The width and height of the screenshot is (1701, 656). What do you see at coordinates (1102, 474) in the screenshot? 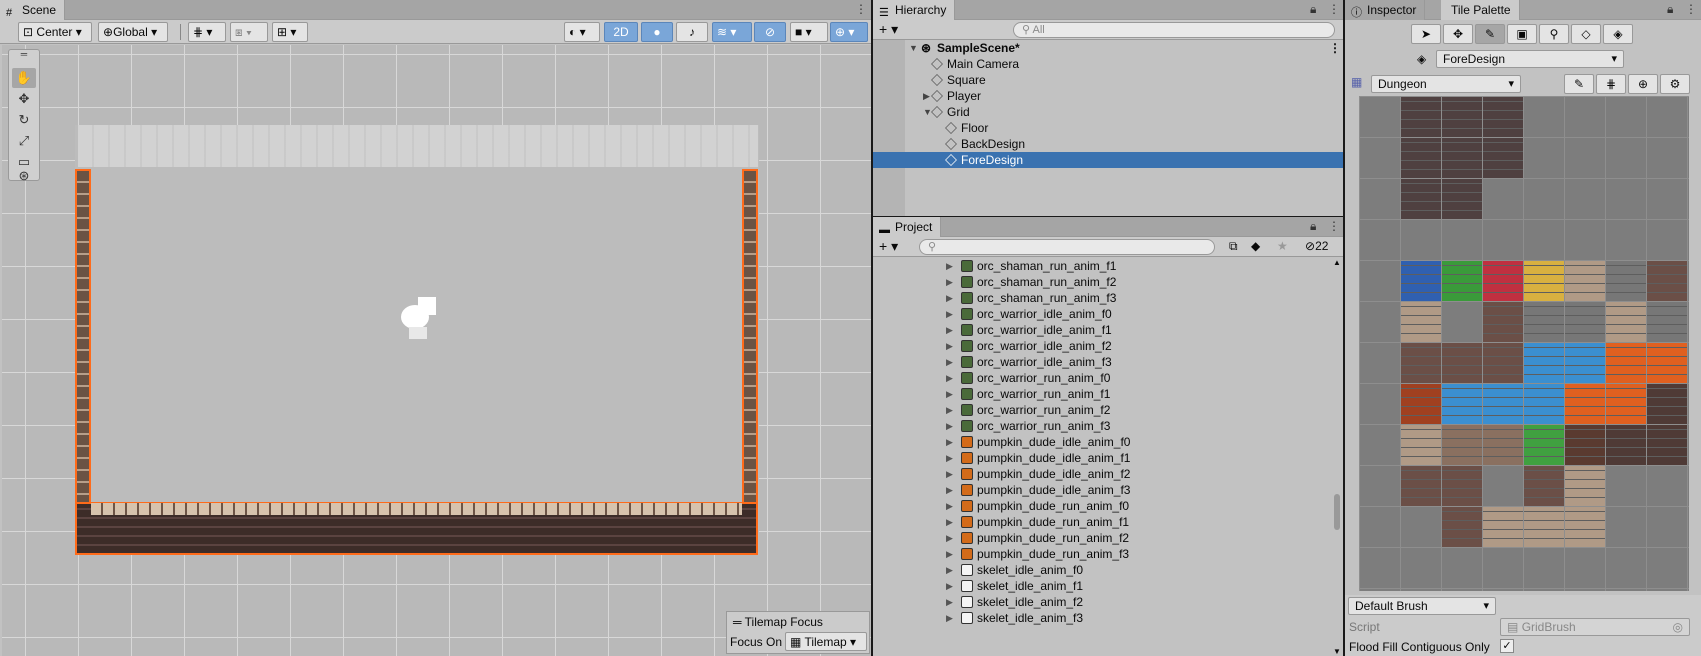
I see `project-asset-row: ▶ pumpkin_dude_idle_anim_f2` at bounding box center [1102, 474].